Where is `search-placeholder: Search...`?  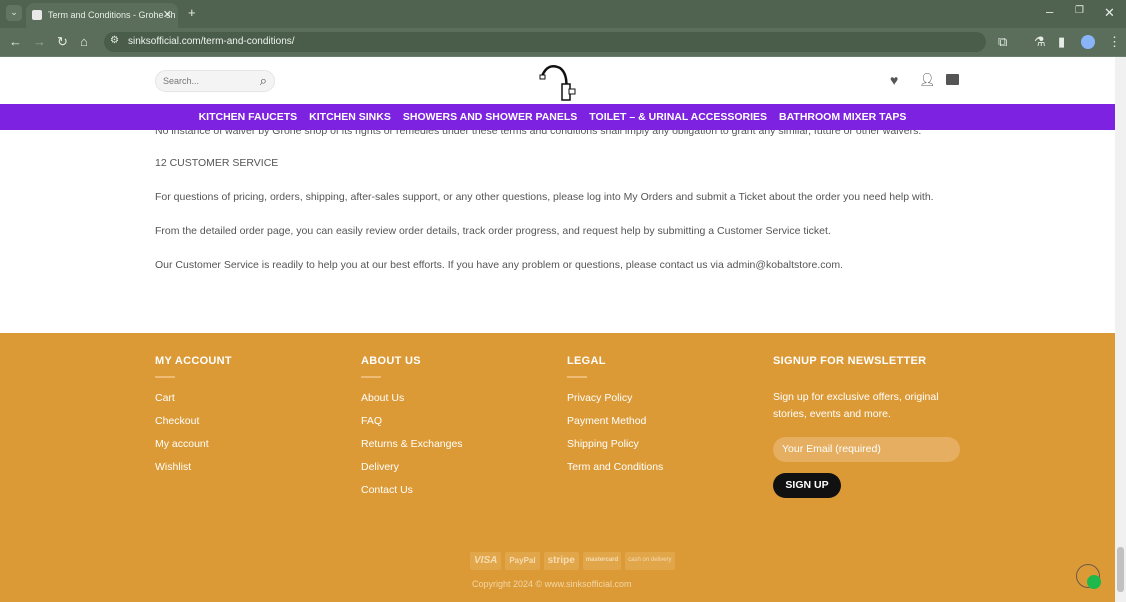
search-placeholder: Search... is located at coordinates (181, 81).